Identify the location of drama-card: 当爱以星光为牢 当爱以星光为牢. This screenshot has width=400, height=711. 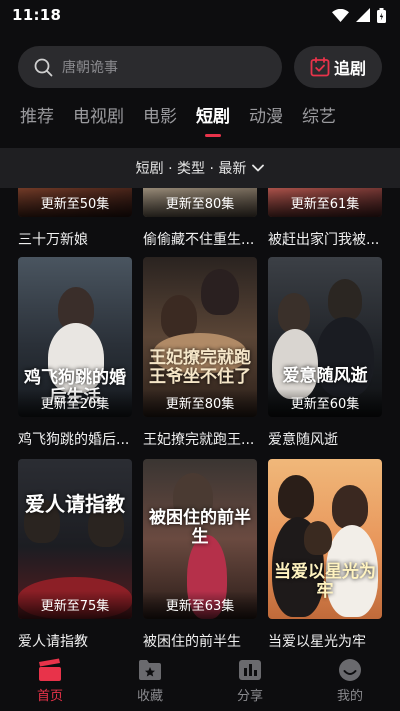
(325, 554).